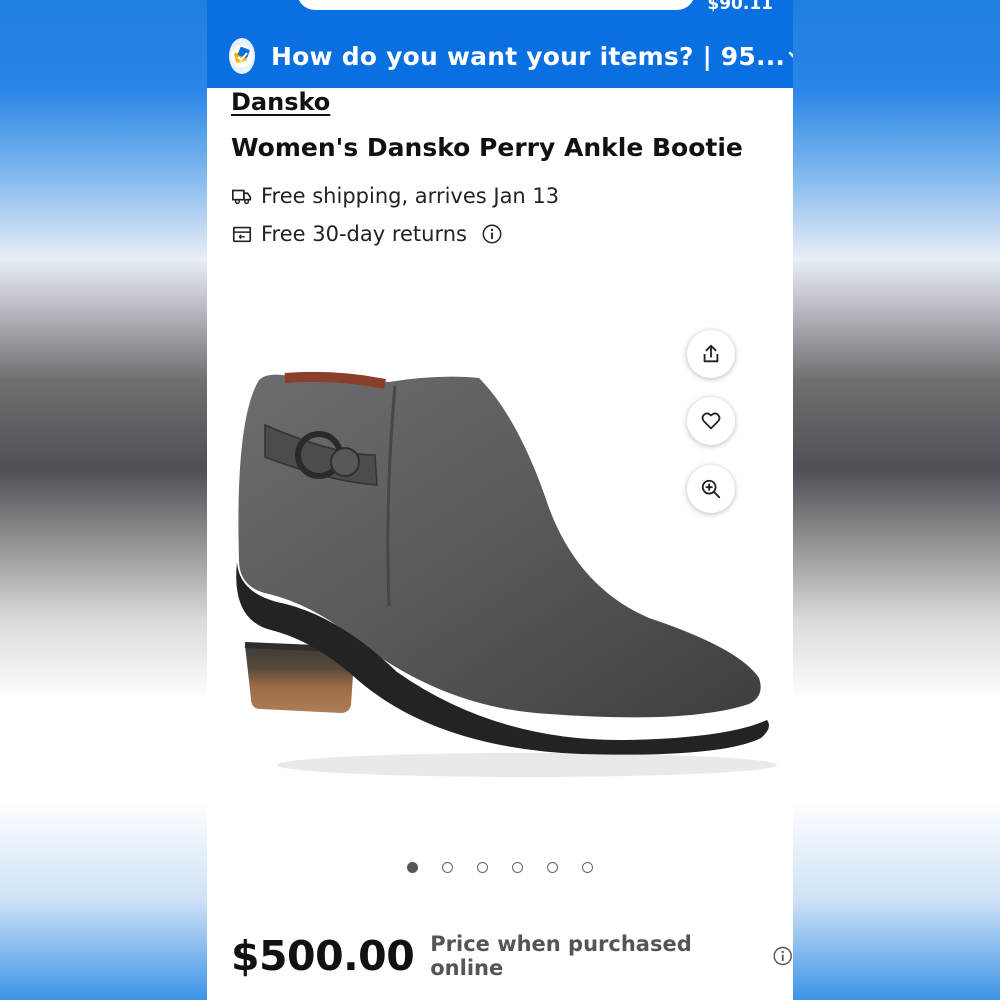  I want to click on cart-total: $90.11, so click(740, 7).